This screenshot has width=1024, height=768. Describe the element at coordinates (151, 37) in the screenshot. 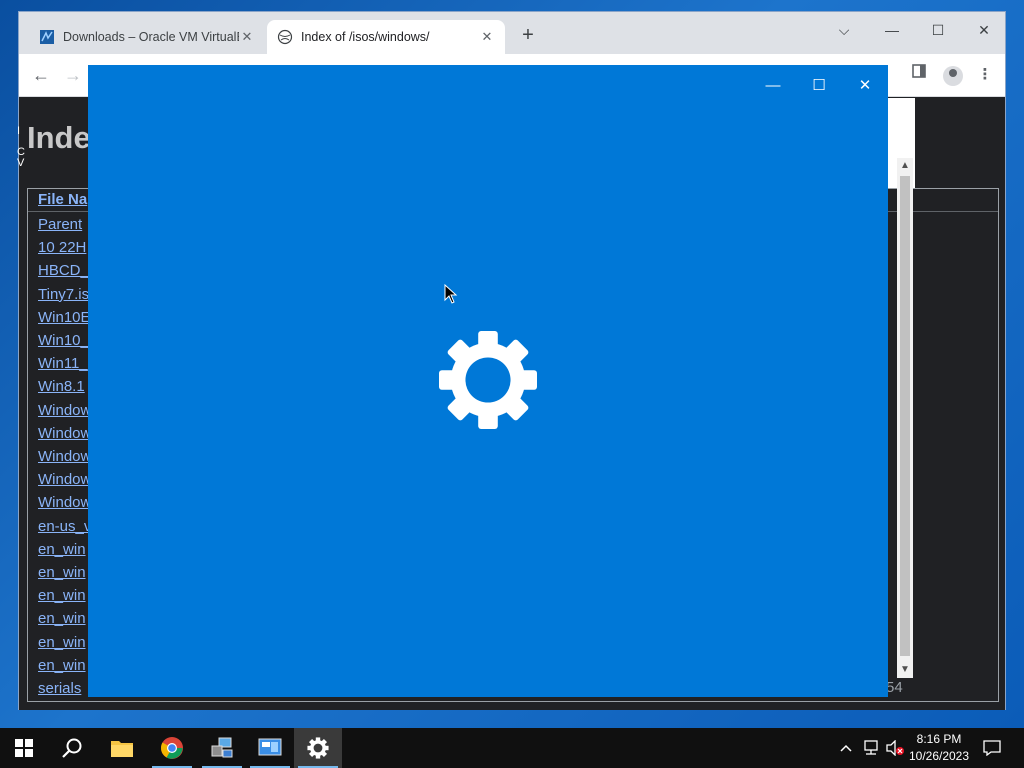

I see `tab-title: Downloads – Oracle VM VirtualBo` at that location.